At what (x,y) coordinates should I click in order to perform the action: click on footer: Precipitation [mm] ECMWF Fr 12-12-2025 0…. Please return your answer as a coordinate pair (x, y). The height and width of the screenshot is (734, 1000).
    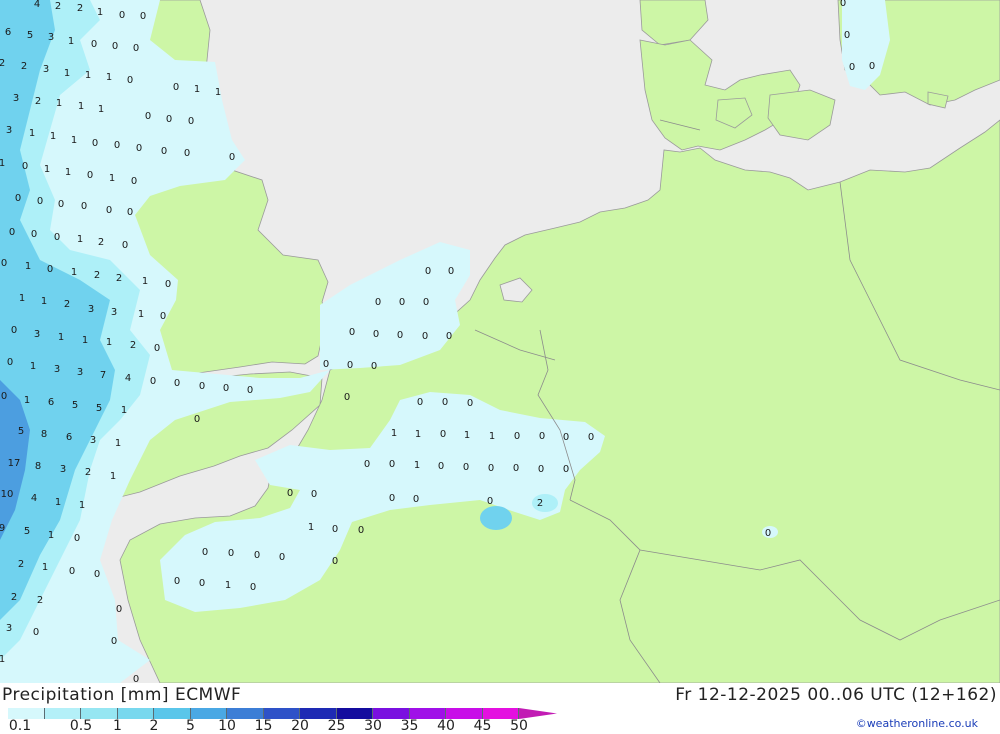
    Looking at the image, I should click on (500, 708).